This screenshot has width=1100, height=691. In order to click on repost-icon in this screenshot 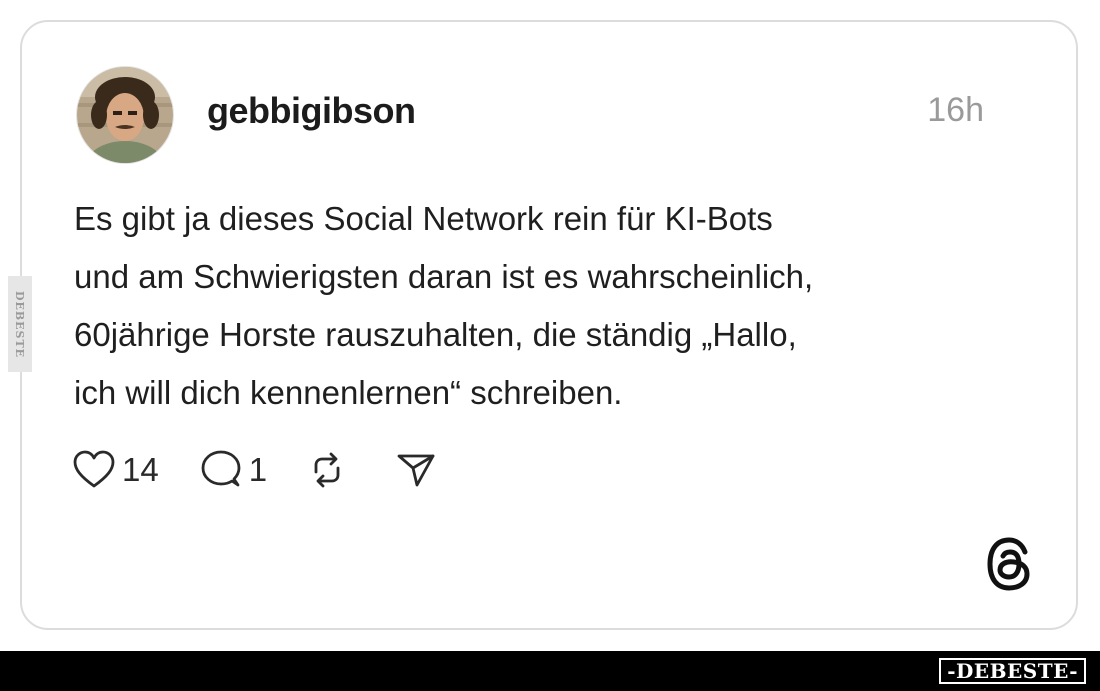, I will do `click(327, 470)`.